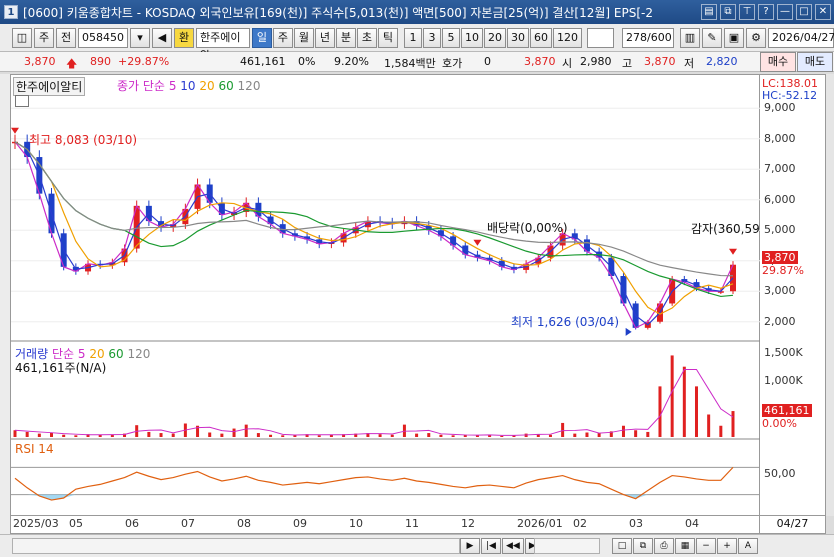 The width and height of the screenshot is (834, 557). Describe the element at coordinates (184, 37) in the screenshot. I see `exchange-button: 환` at that location.